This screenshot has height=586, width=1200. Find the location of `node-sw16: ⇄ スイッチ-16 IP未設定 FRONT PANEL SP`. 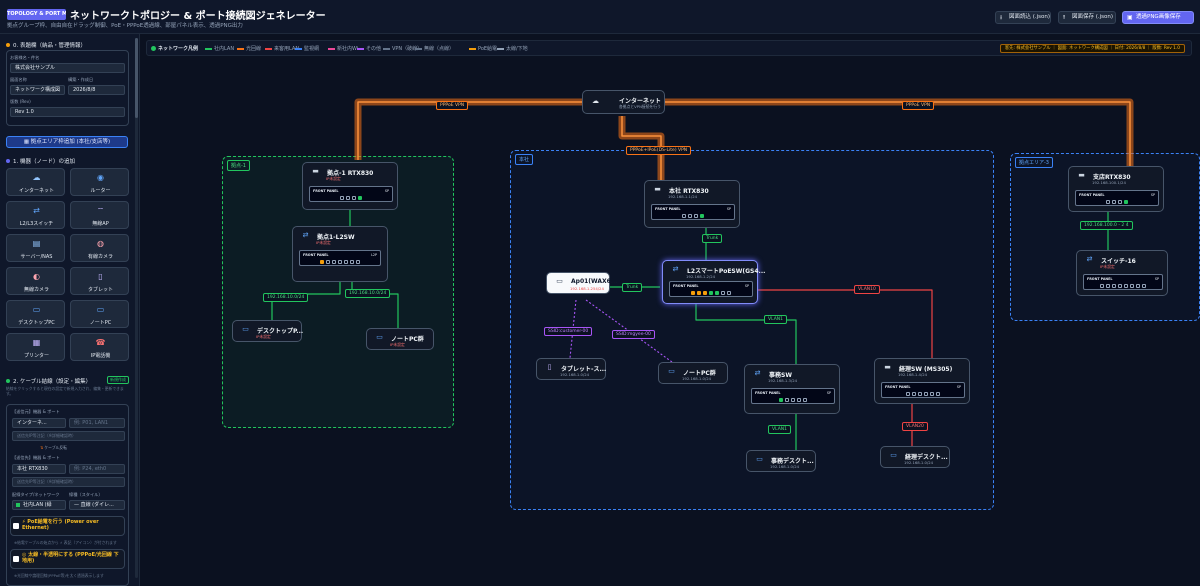

node-sw16: ⇄ スイッチ-16 IP未設定 FRONT PANEL SP is located at coordinates (1122, 273).